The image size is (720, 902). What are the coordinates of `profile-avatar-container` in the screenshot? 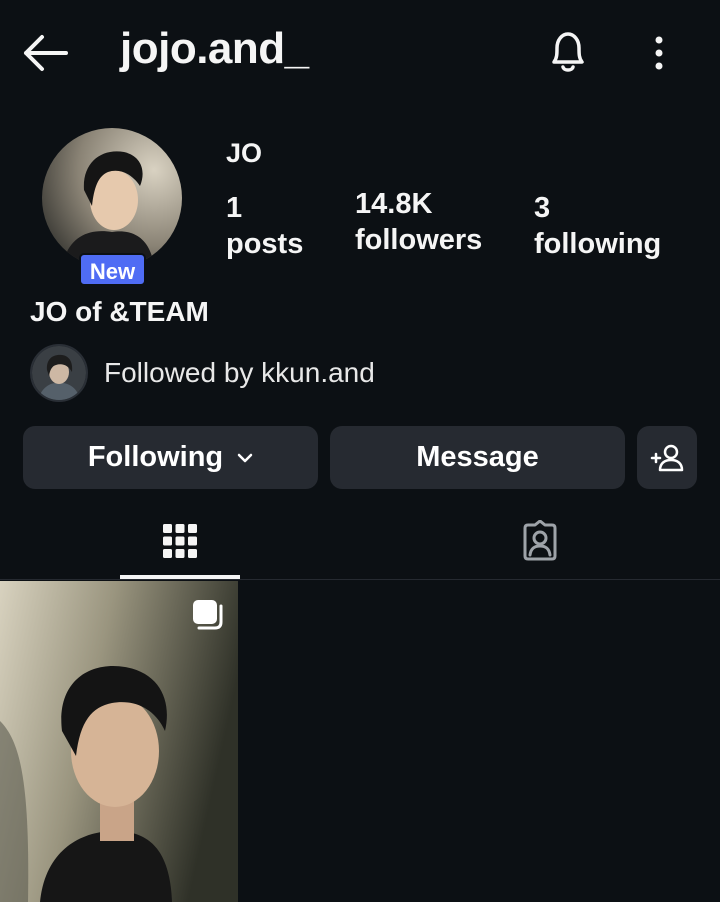 It's located at (112, 198).